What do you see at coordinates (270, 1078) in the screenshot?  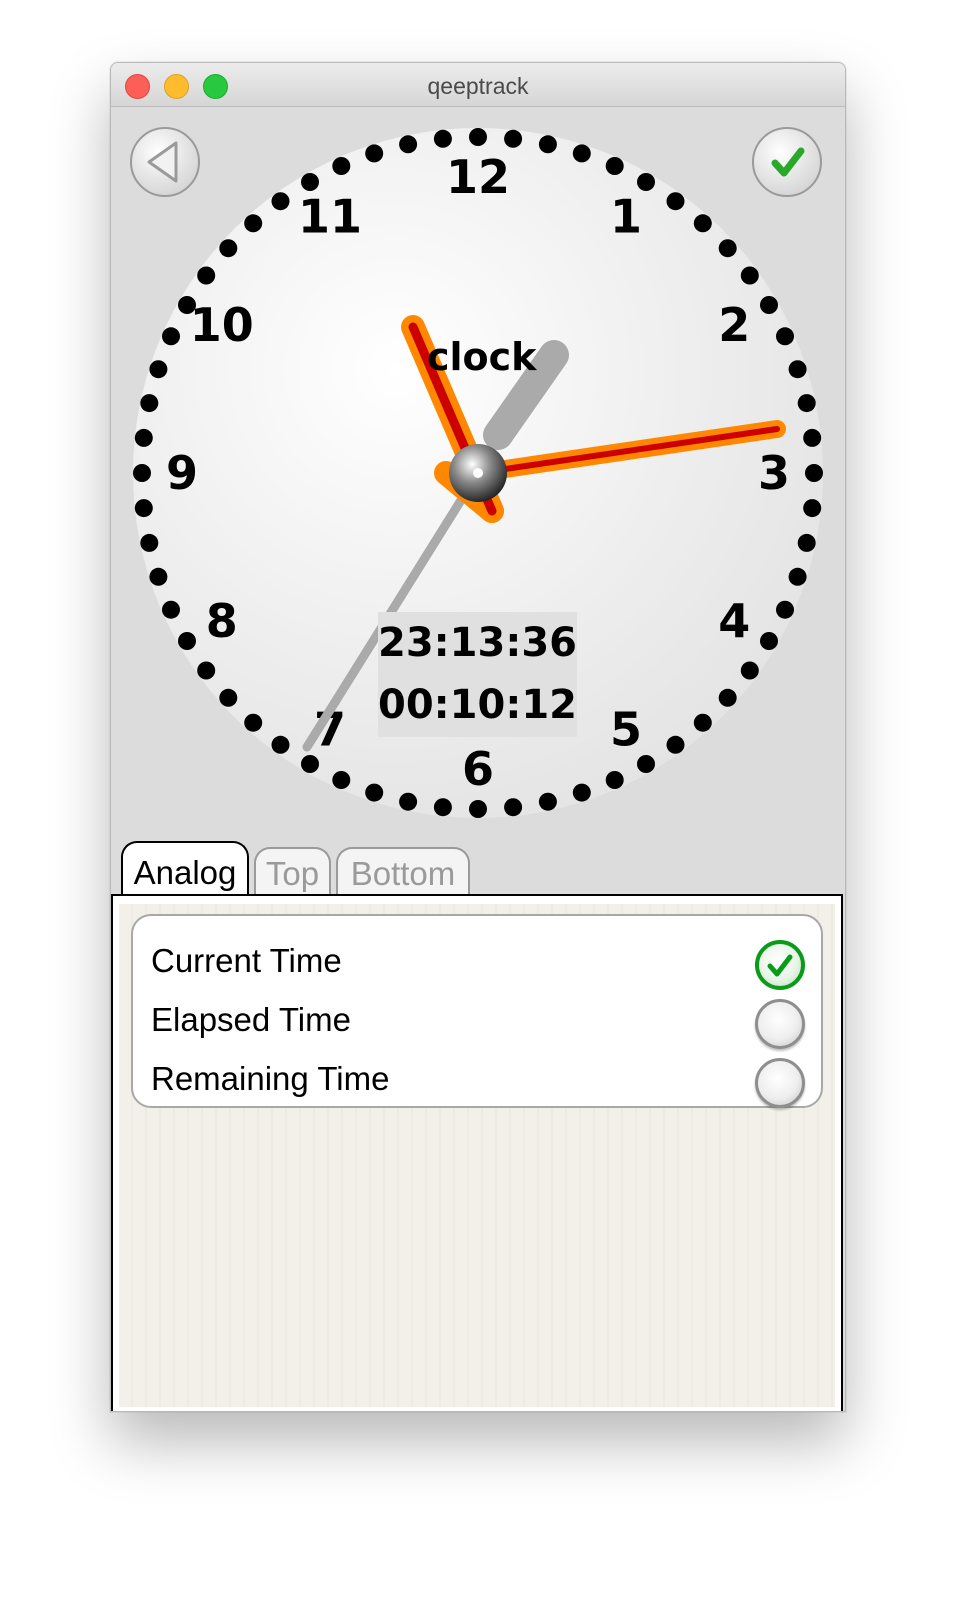 I see `option-label: Remaining Time` at bounding box center [270, 1078].